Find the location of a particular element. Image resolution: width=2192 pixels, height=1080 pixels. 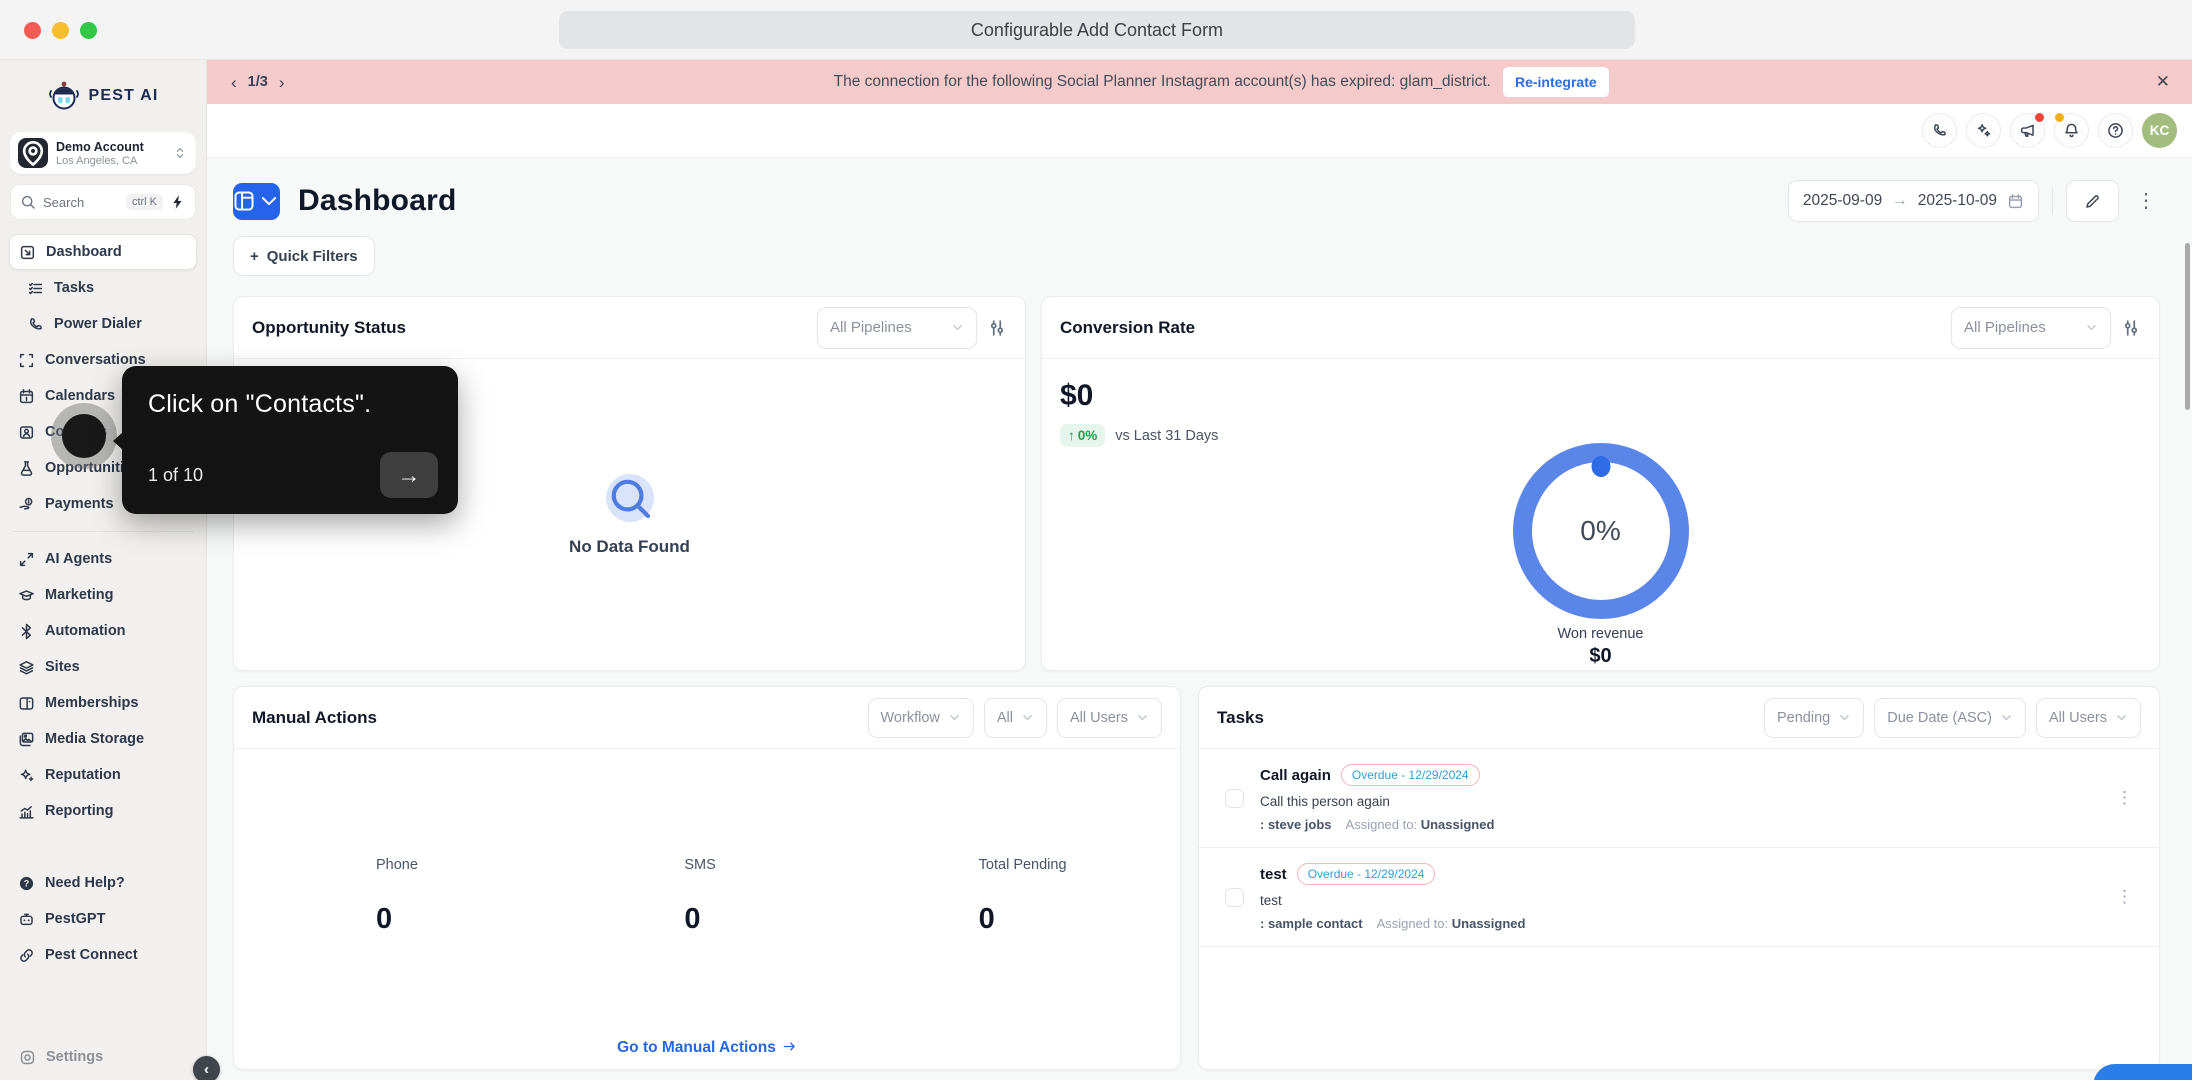

sidebar-item-sites: Sites is located at coordinates (103, 667).